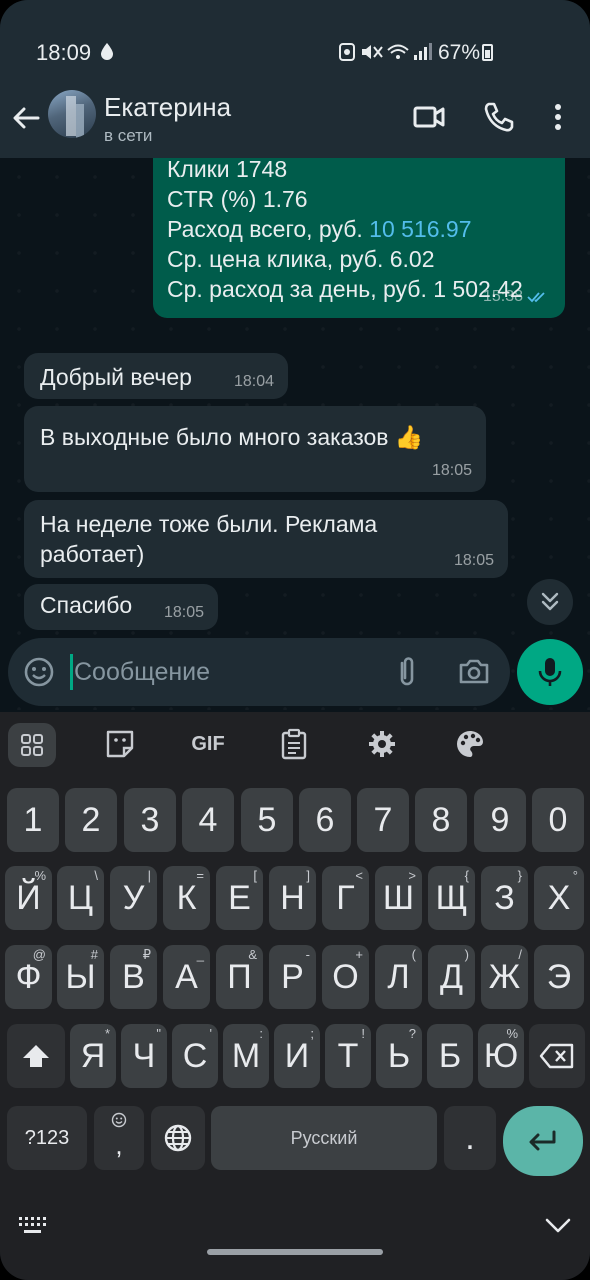  I want to click on key-letter: Г <, so click(345, 898).